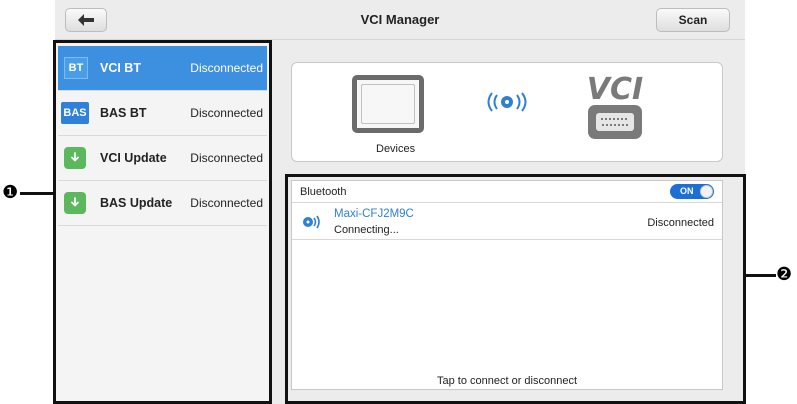 This screenshot has width=797, height=404. What do you see at coordinates (615, 89) in the screenshot?
I see `vci-logo-text: VCI` at bounding box center [615, 89].